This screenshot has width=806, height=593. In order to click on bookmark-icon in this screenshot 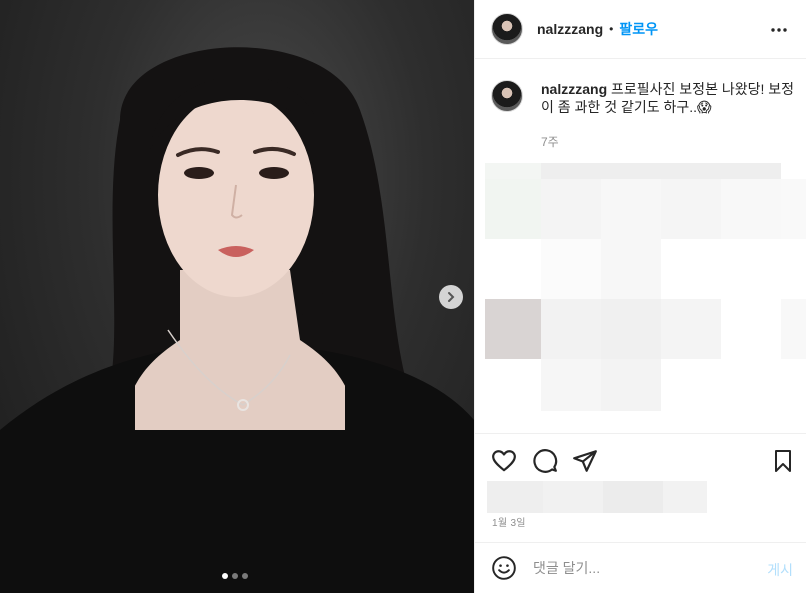, I will do `click(783, 461)`.